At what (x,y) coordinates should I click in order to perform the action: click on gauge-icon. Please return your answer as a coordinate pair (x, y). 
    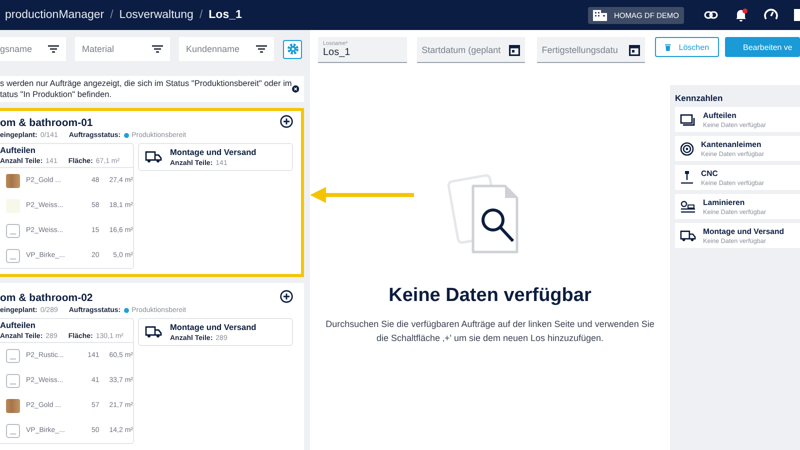
    Looking at the image, I should click on (771, 15).